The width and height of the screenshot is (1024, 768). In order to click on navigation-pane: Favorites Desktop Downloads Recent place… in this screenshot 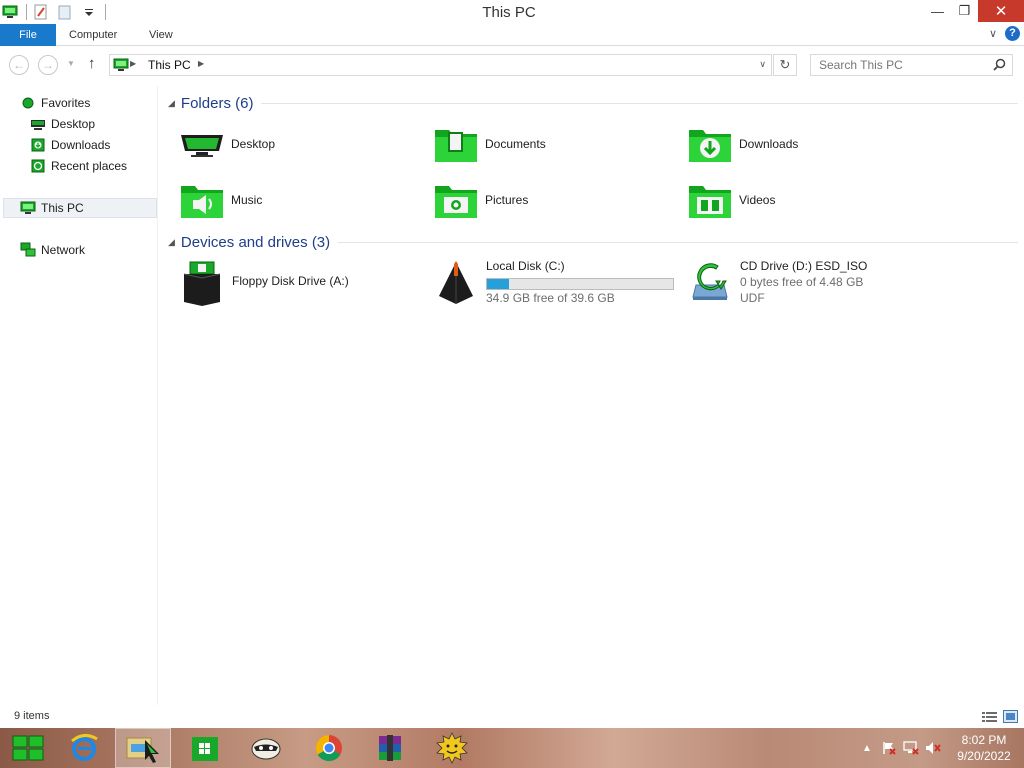, I will do `click(79, 395)`.